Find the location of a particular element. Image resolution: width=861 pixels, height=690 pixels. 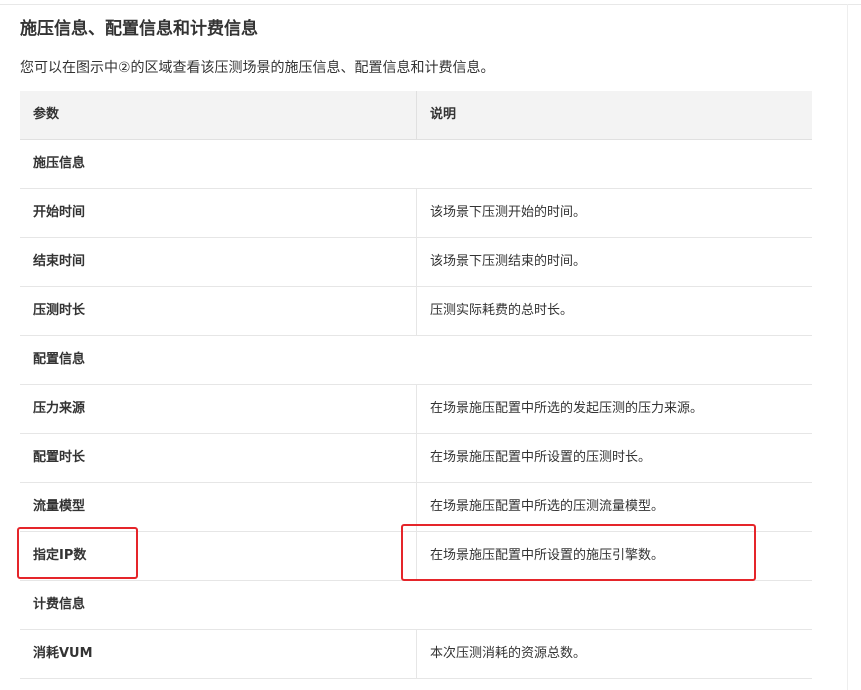

desc-cell: 在场景施压配置中所设置的压测时长。 is located at coordinates (614, 458).